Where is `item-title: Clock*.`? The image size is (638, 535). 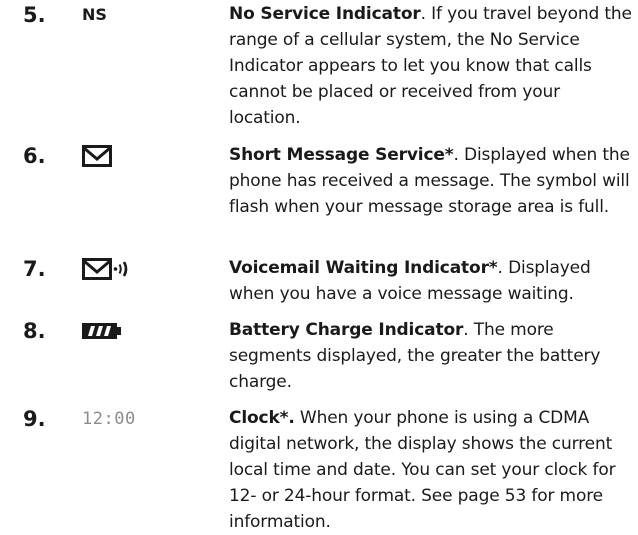 item-title: Clock*. is located at coordinates (262, 418).